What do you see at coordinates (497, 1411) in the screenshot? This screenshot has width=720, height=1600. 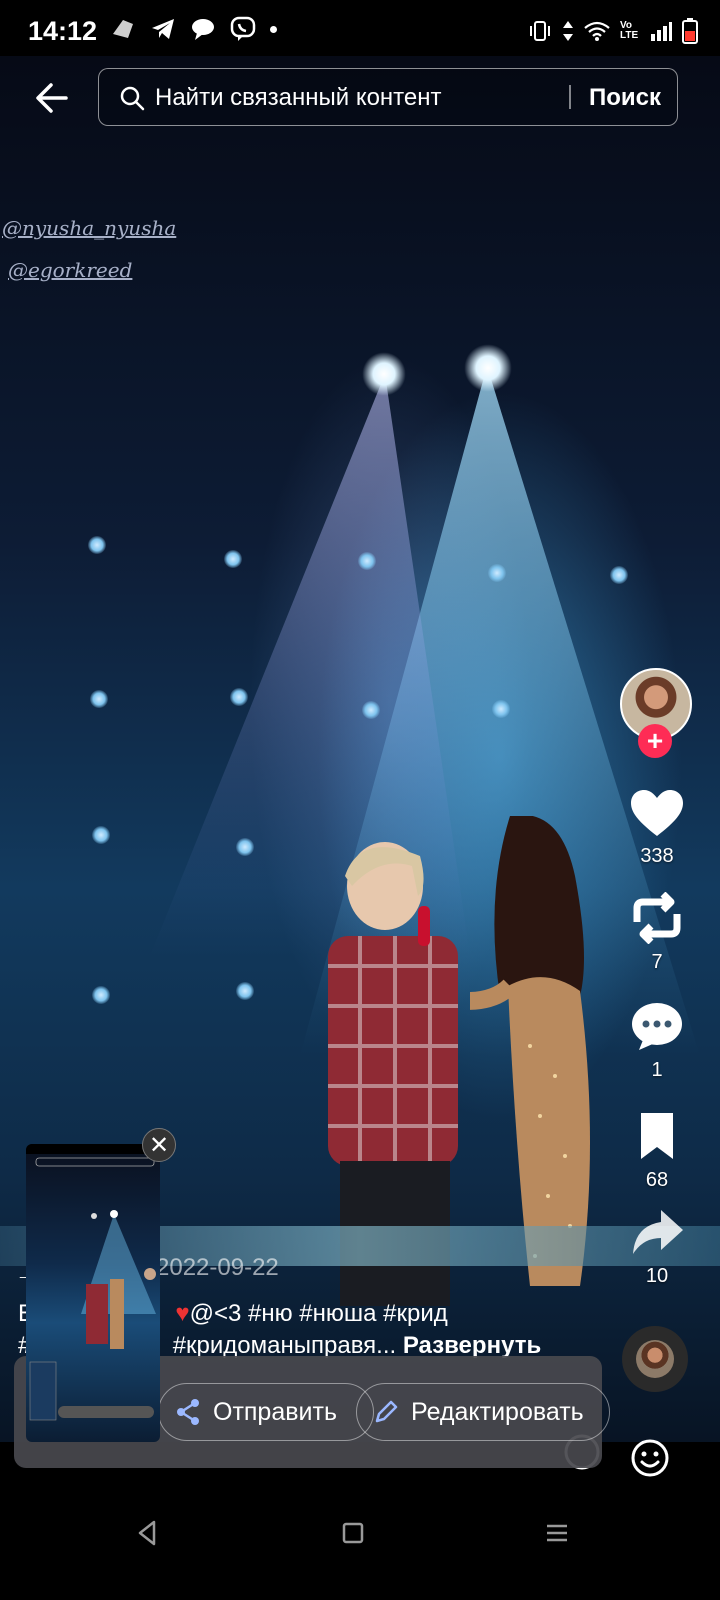 I see `edit-label: Редактировать` at bounding box center [497, 1411].